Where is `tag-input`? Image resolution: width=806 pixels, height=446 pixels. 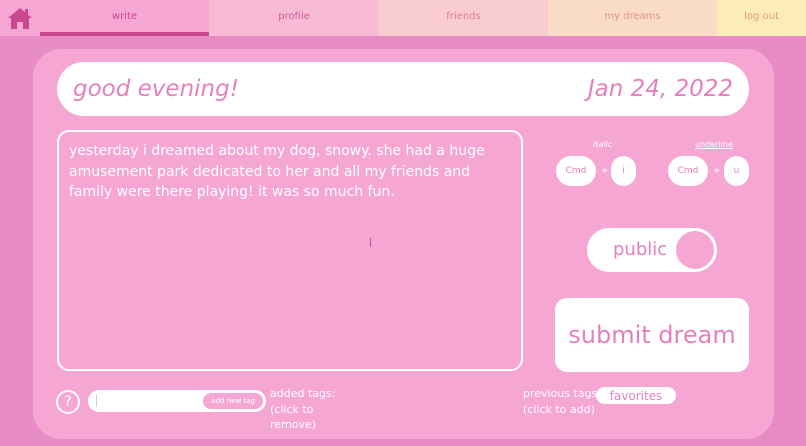
tag-input is located at coordinates (148, 401).